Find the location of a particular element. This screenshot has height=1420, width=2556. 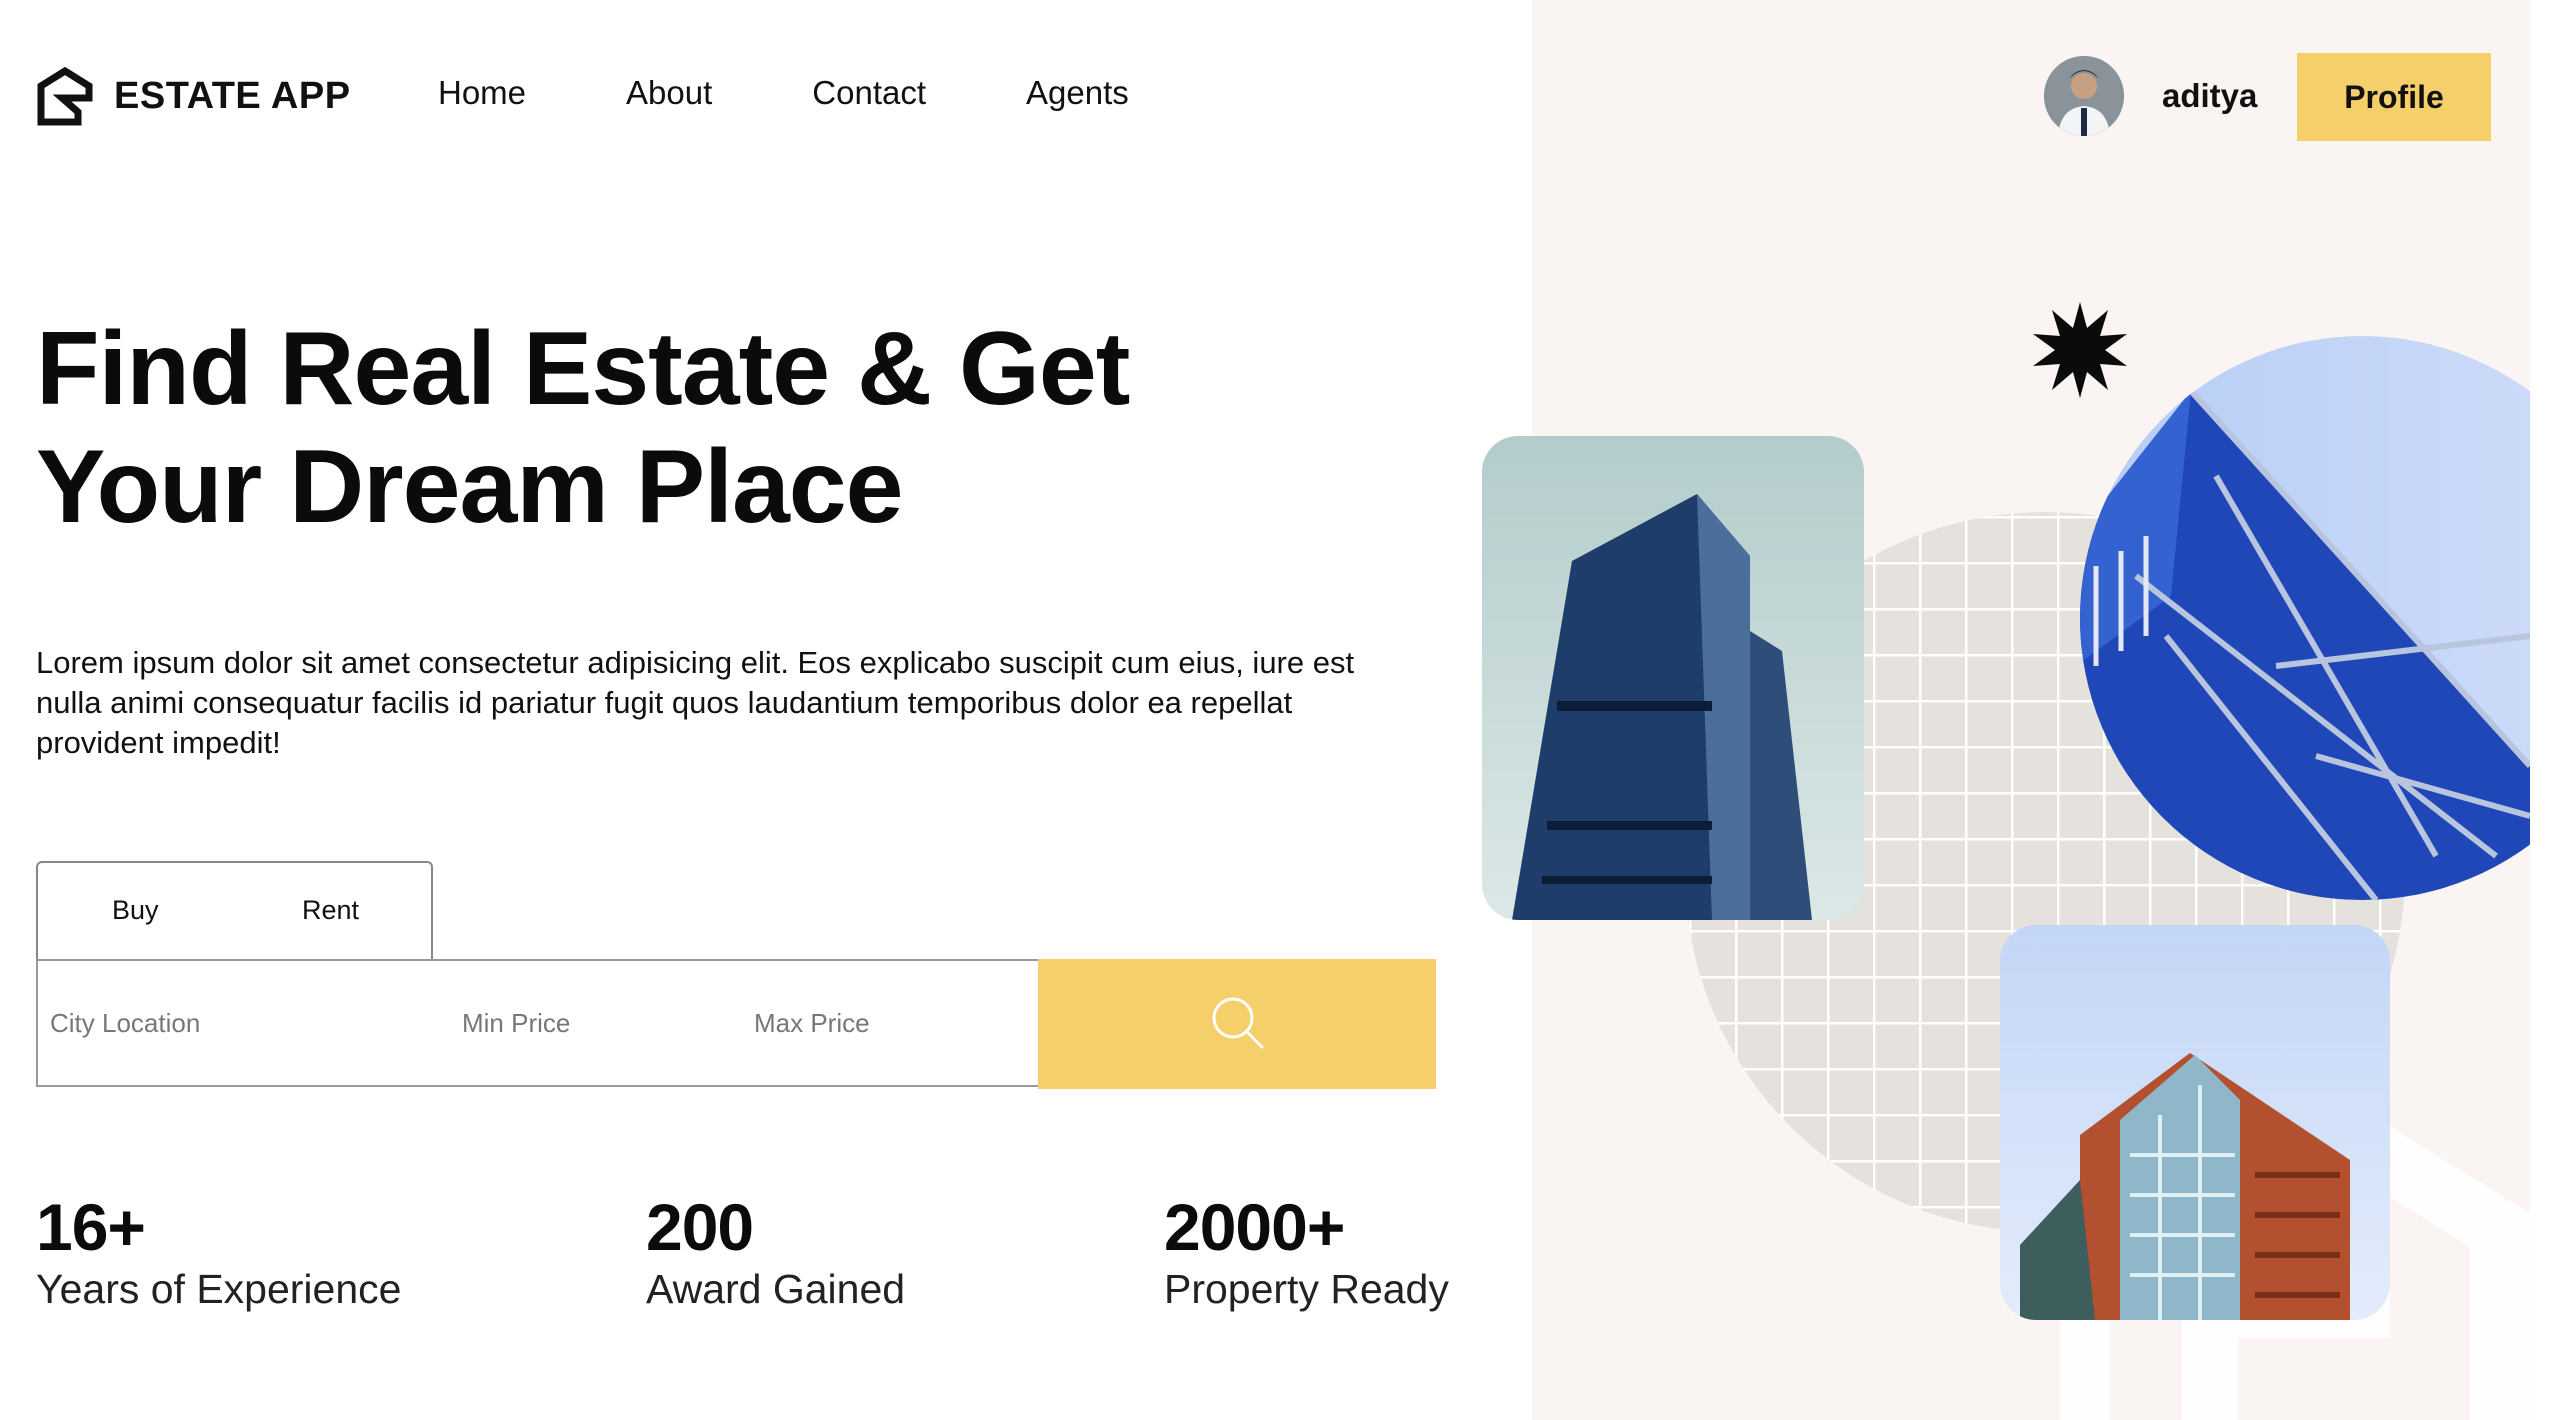

stat-label: Property Ready is located at coordinates (1306, 1289).